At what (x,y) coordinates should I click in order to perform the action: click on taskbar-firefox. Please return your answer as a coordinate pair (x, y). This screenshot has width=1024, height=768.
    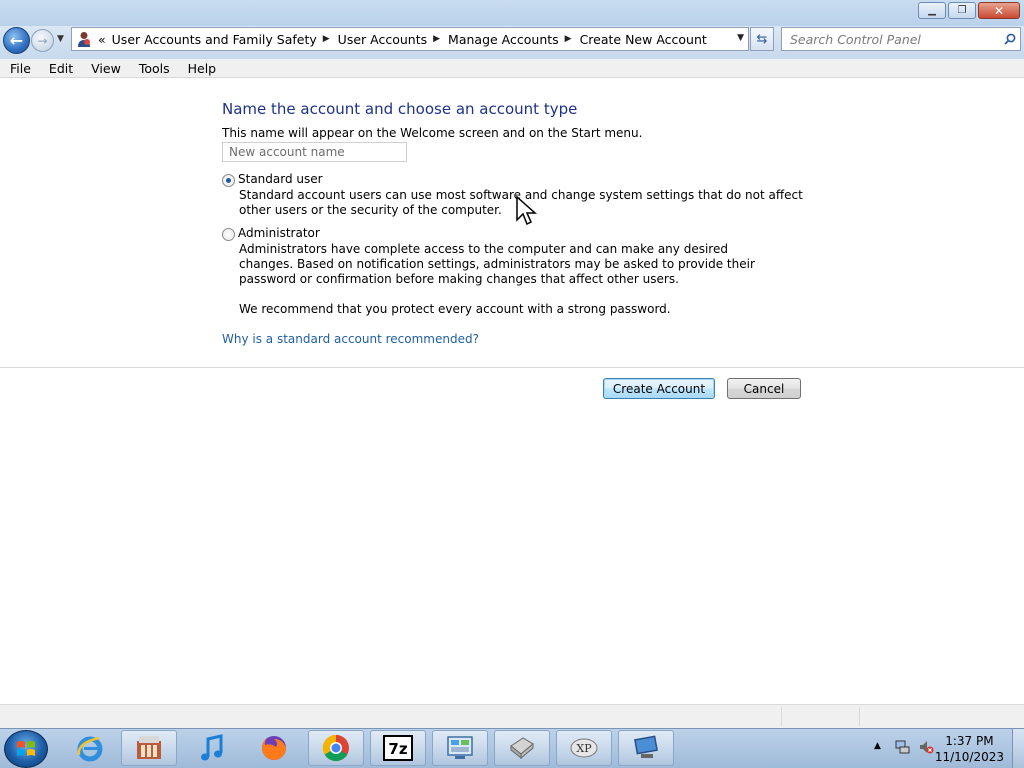
    Looking at the image, I should click on (274, 748).